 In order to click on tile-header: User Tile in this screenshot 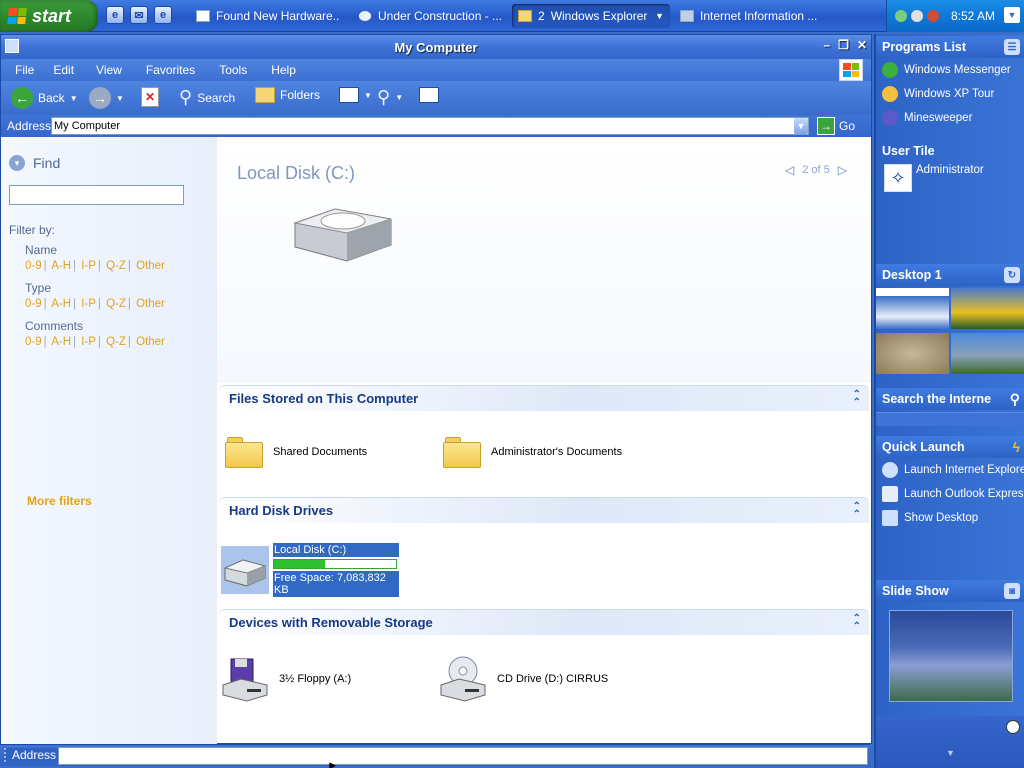, I will do `click(950, 151)`.